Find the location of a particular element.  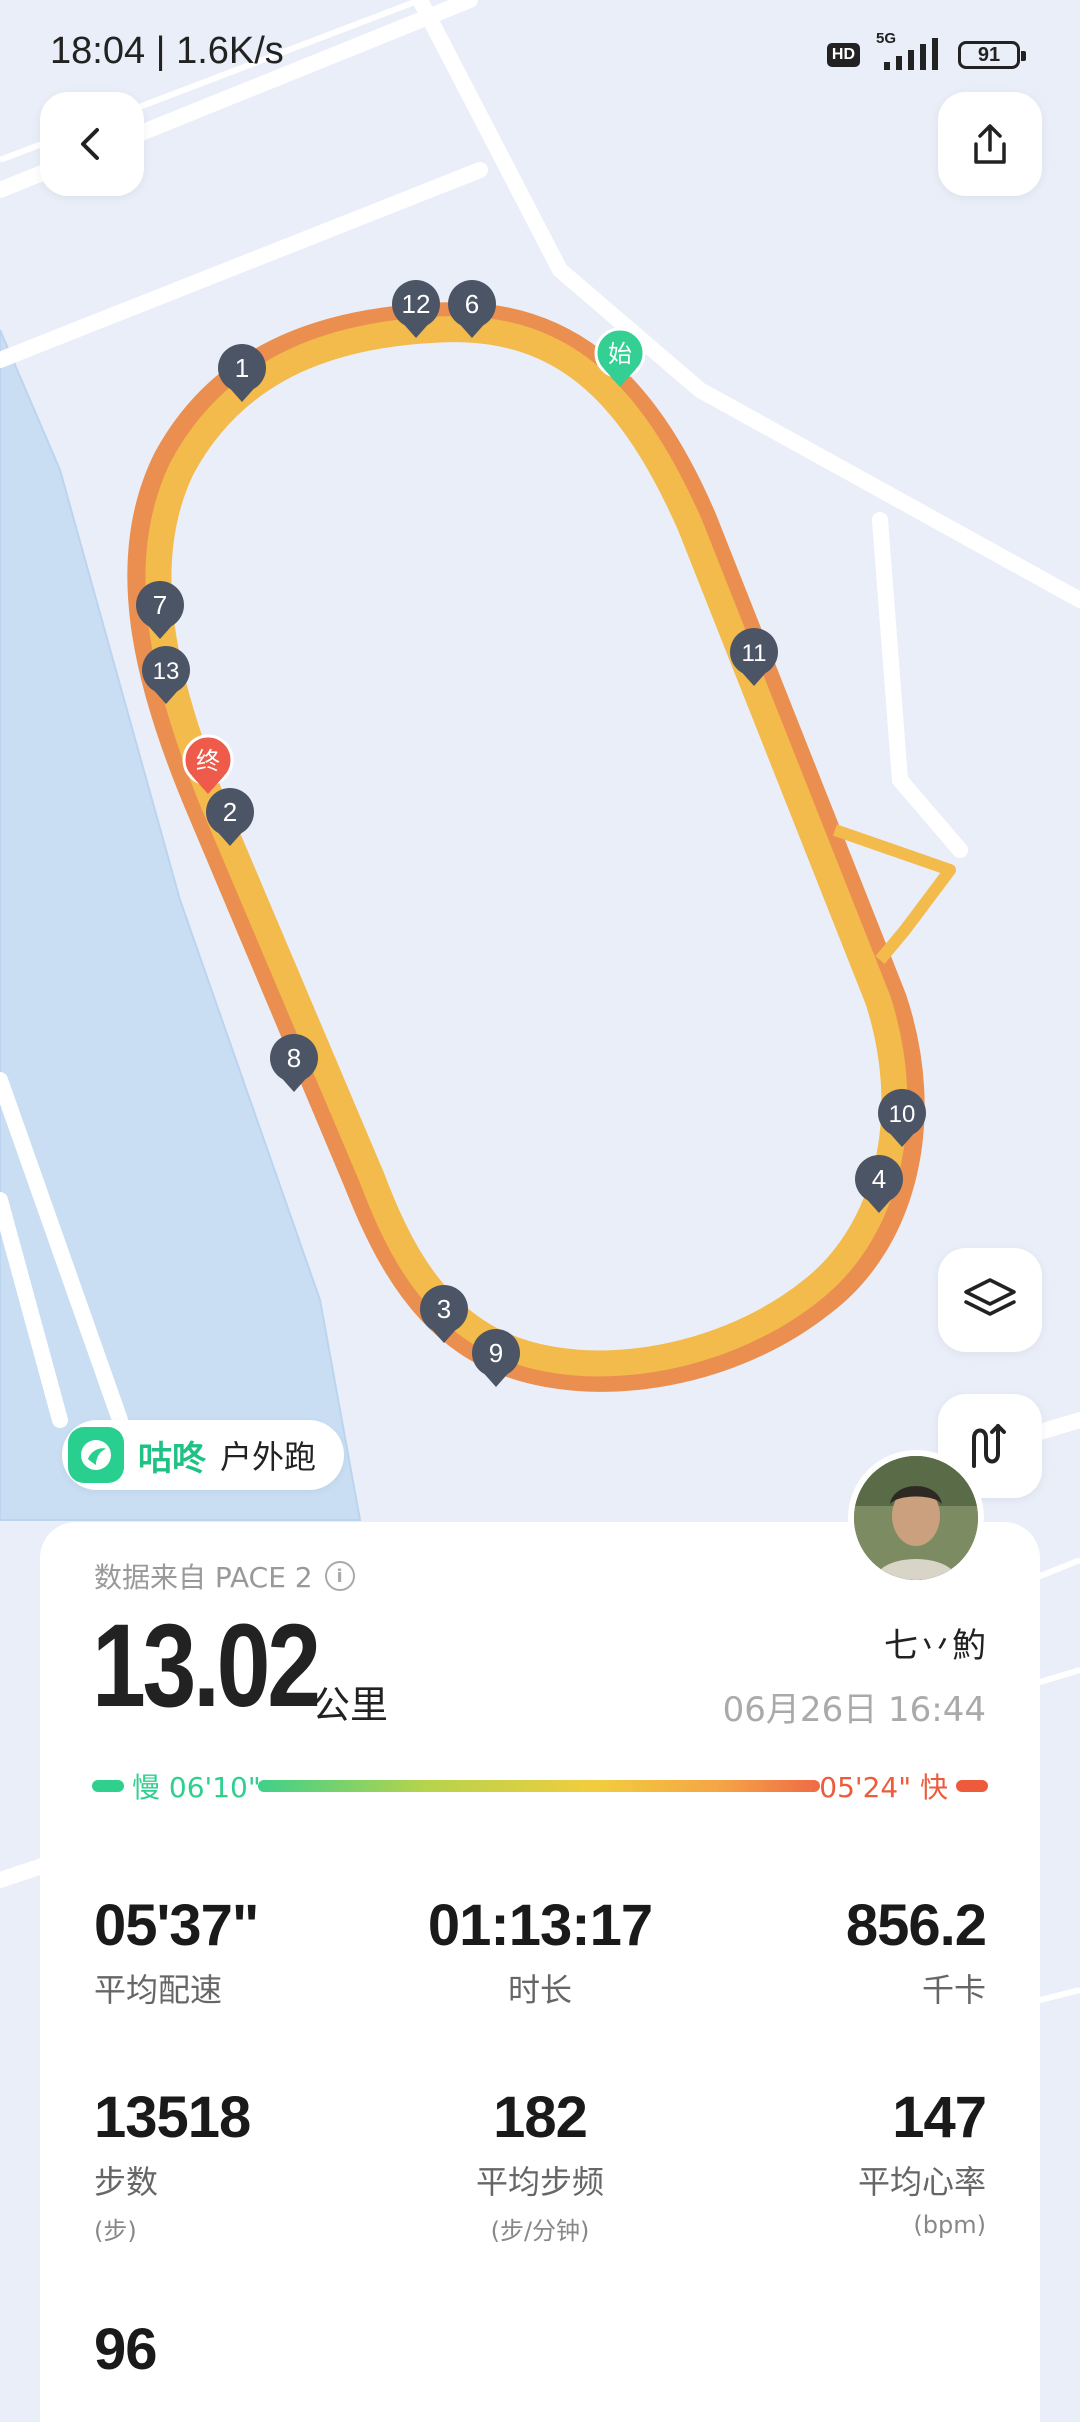

km-marker-1: 1 is located at coordinates (242, 373).